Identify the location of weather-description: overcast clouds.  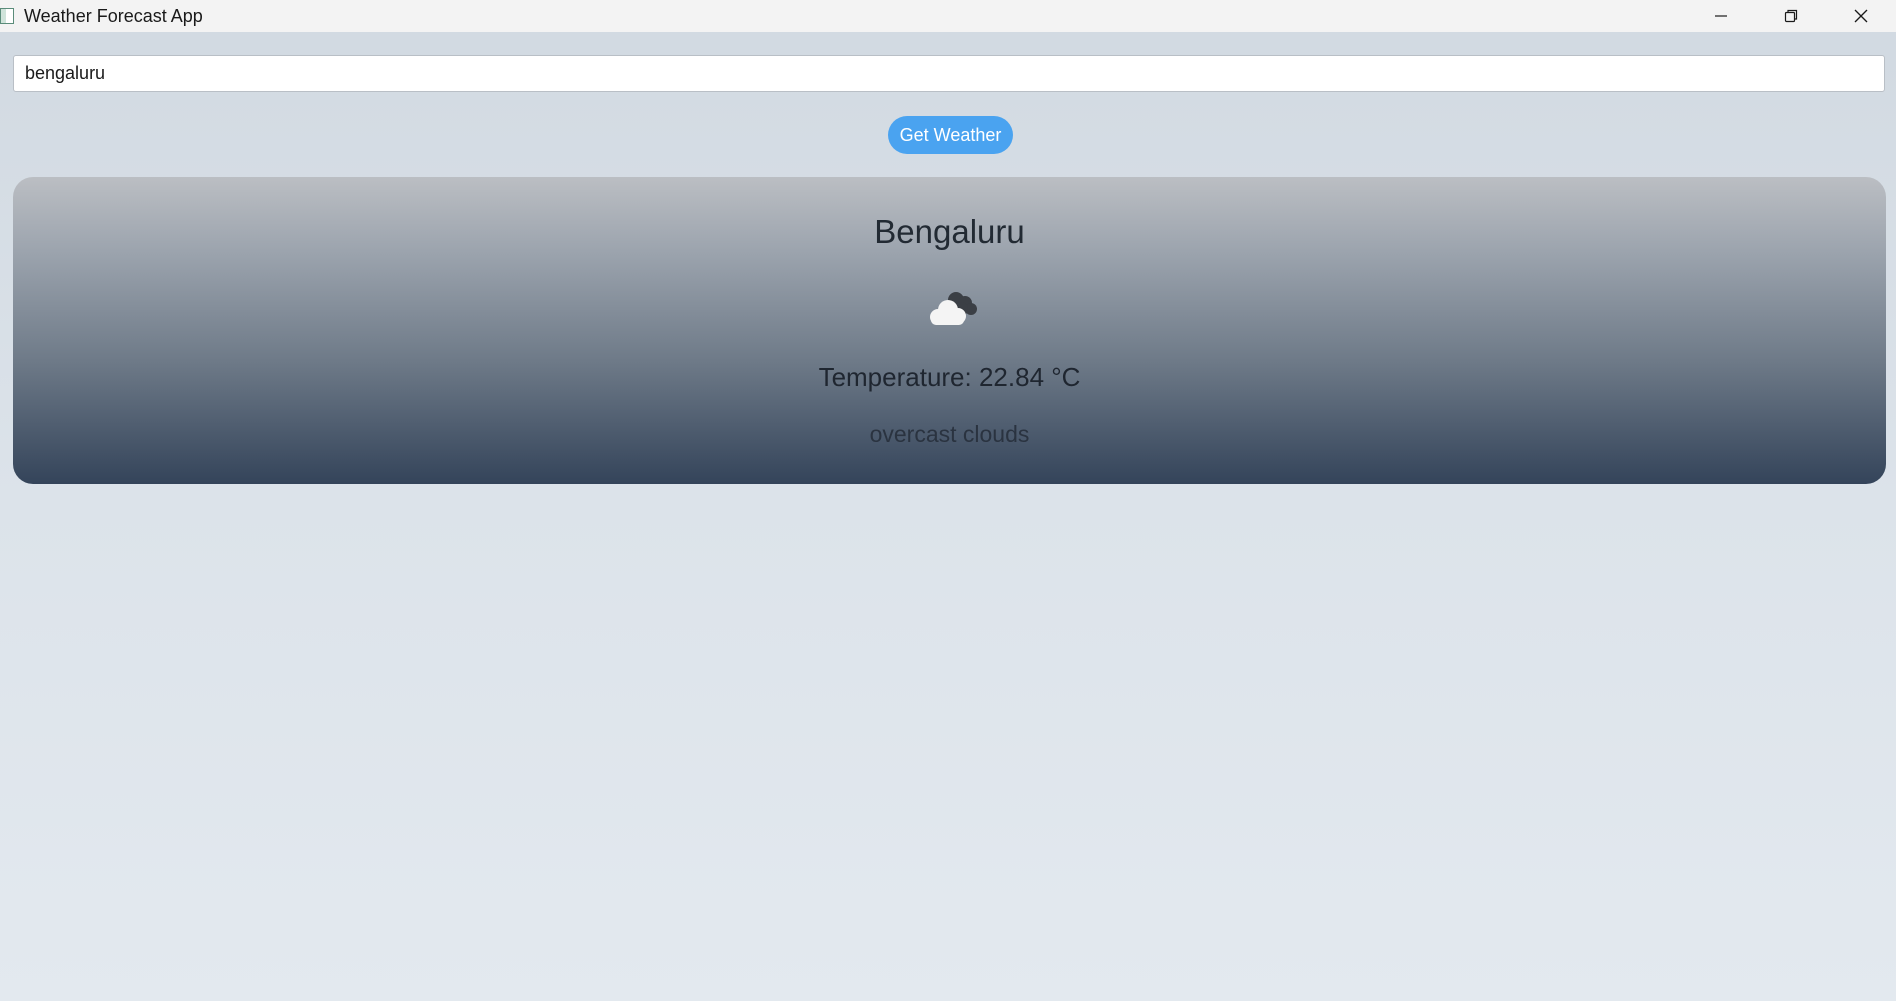
(949, 434).